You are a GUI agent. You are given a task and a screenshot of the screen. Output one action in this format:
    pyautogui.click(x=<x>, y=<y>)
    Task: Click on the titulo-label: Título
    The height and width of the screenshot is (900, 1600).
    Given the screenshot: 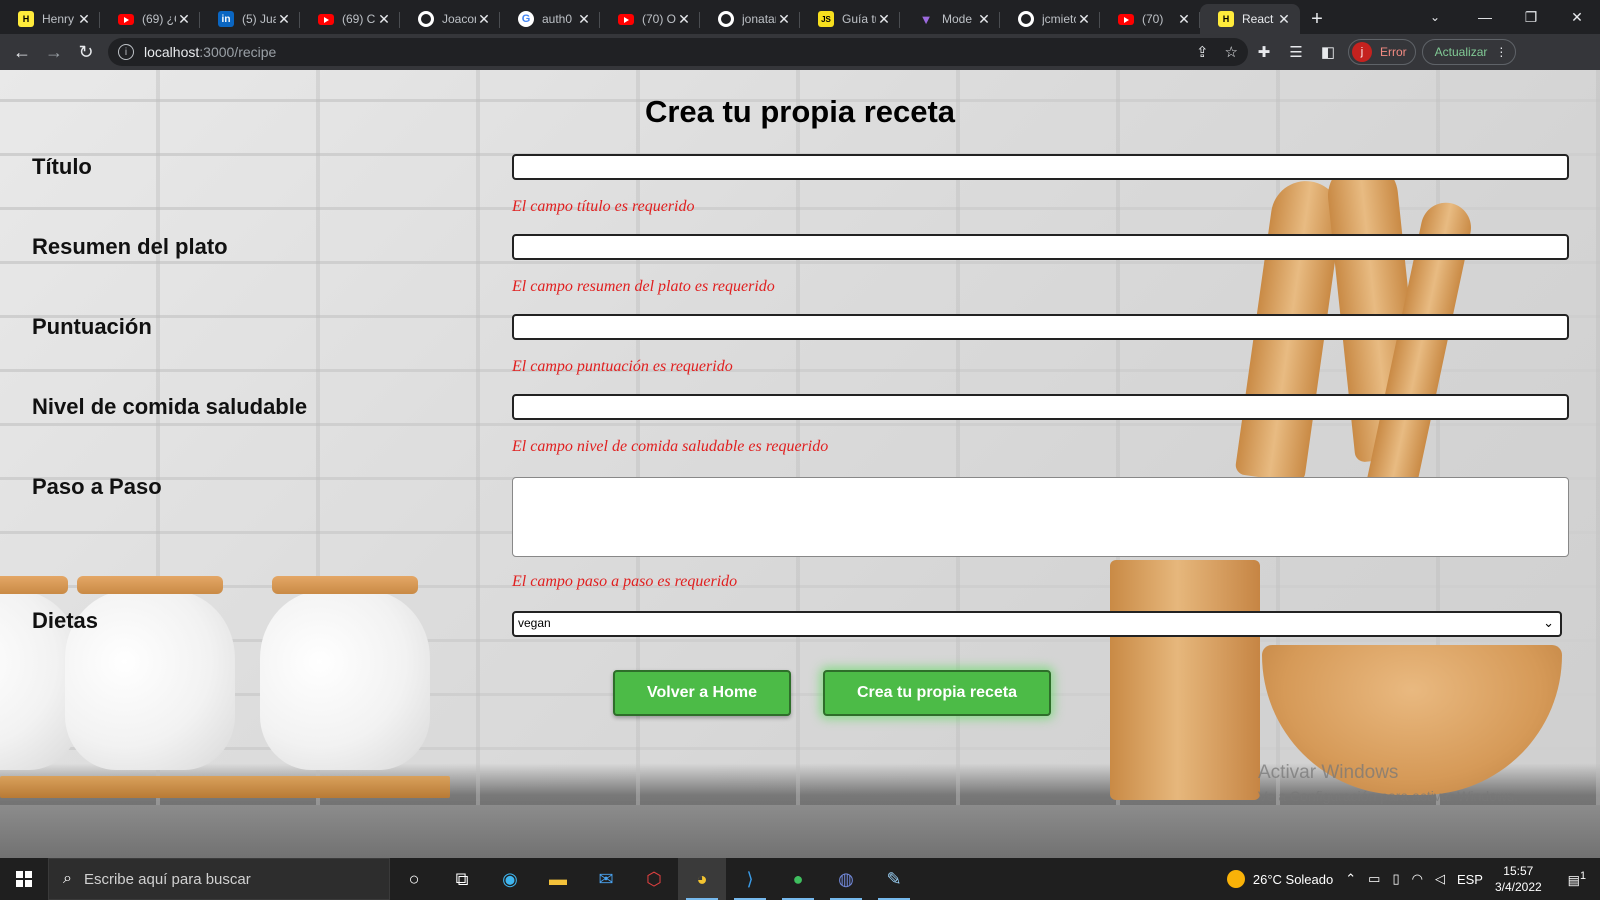 What is the action you would take?
    pyautogui.click(x=62, y=166)
    